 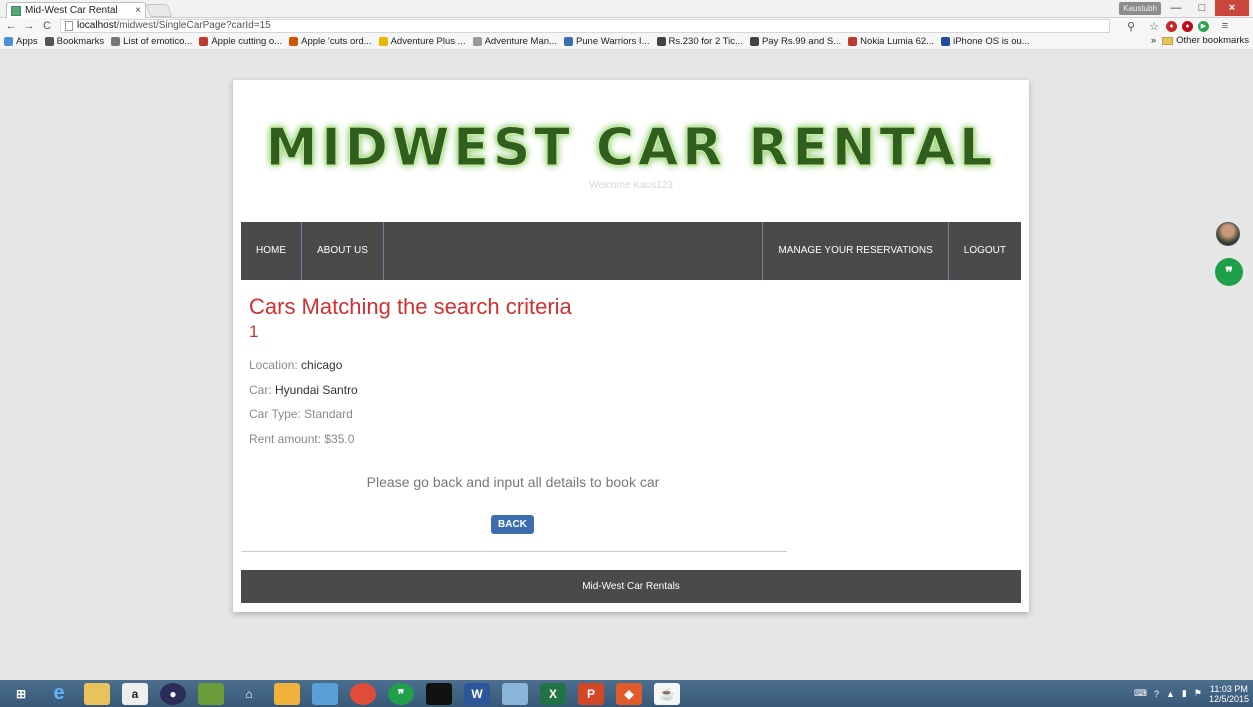 I want to click on java-icon: ☕, so click(x=667, y=693).